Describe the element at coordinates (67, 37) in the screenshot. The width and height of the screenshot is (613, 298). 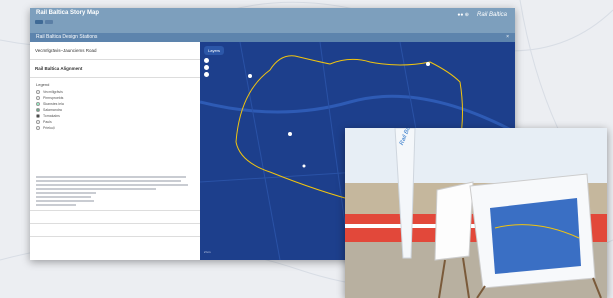
I see `subheader-title: Rail Baltica Design Stations` at that location.